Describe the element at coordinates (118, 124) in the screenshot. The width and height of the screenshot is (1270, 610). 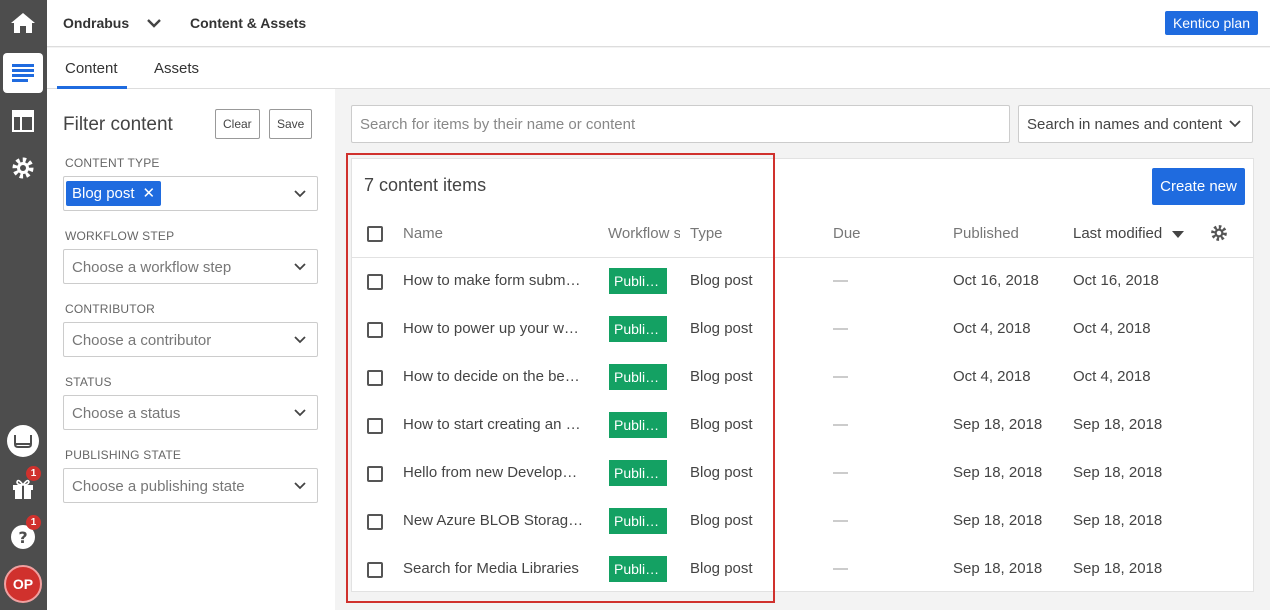
I see `filter-title: Filter content` at that location.